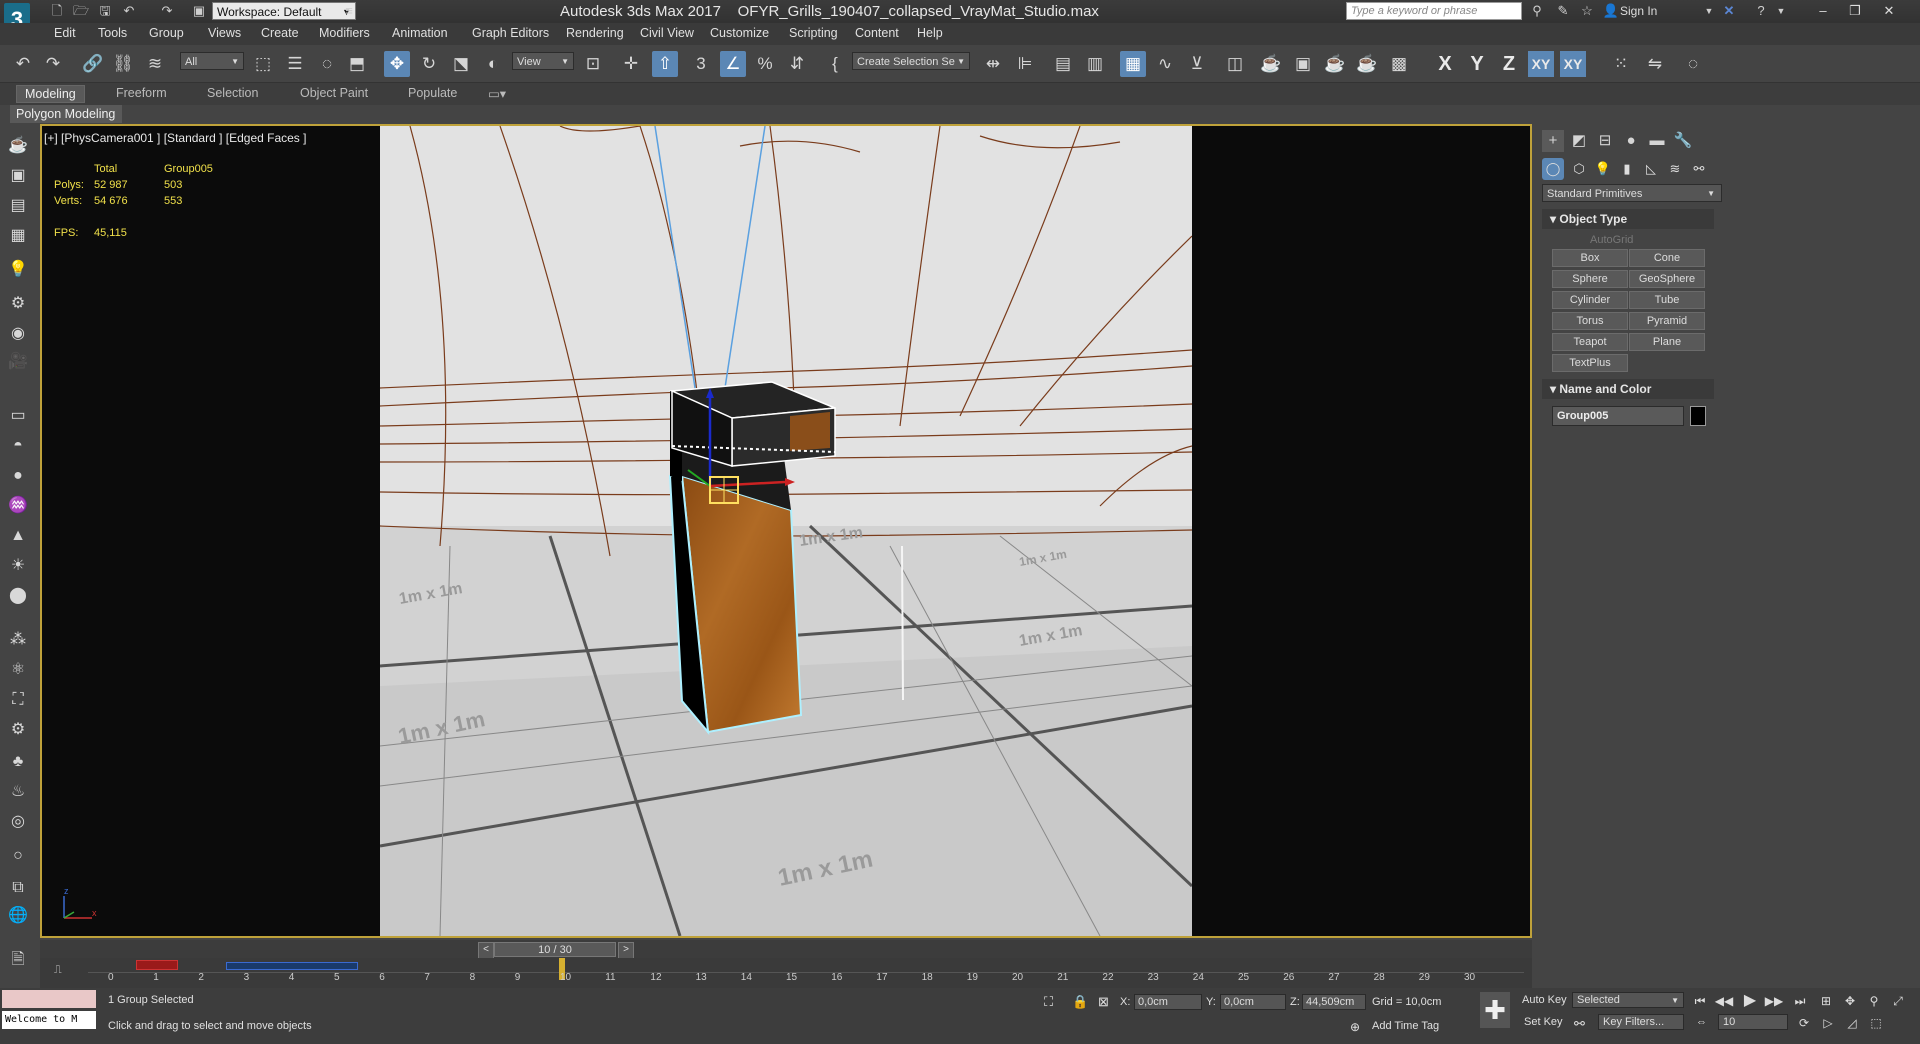 Image resolution: width=1920 pixels, height=1044 pixels. I want to click on help-dropdown-icon: ▼, so click(1781, 11).